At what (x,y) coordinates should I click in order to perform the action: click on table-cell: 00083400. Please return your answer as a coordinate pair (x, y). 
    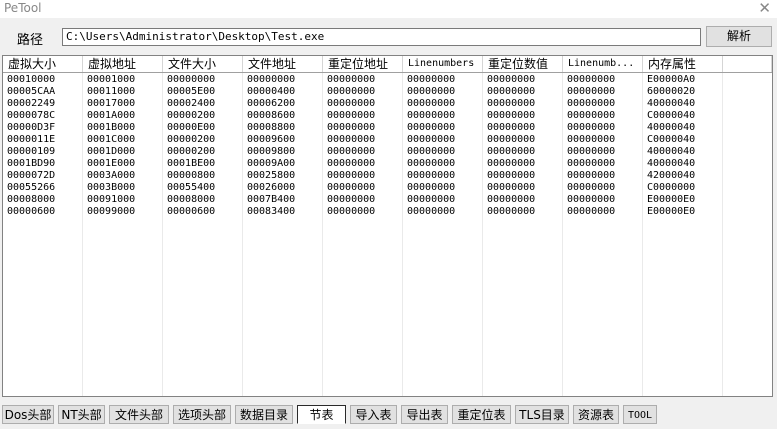
    Looking at the image, I should click on (271, 211).